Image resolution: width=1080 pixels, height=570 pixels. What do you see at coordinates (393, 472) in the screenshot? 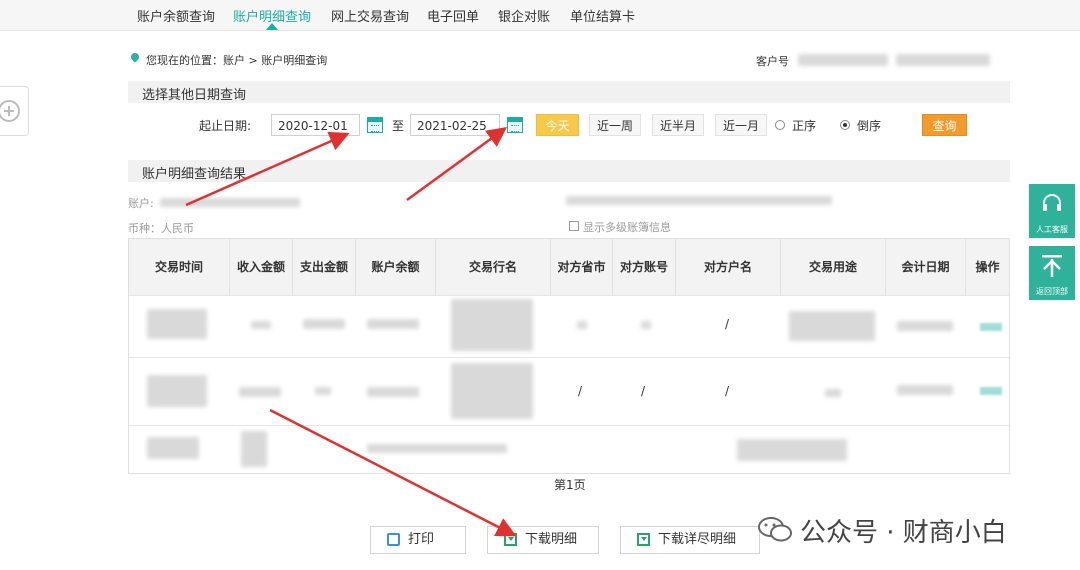
I see `arrow-to-download` at bounding box center [393, 472].